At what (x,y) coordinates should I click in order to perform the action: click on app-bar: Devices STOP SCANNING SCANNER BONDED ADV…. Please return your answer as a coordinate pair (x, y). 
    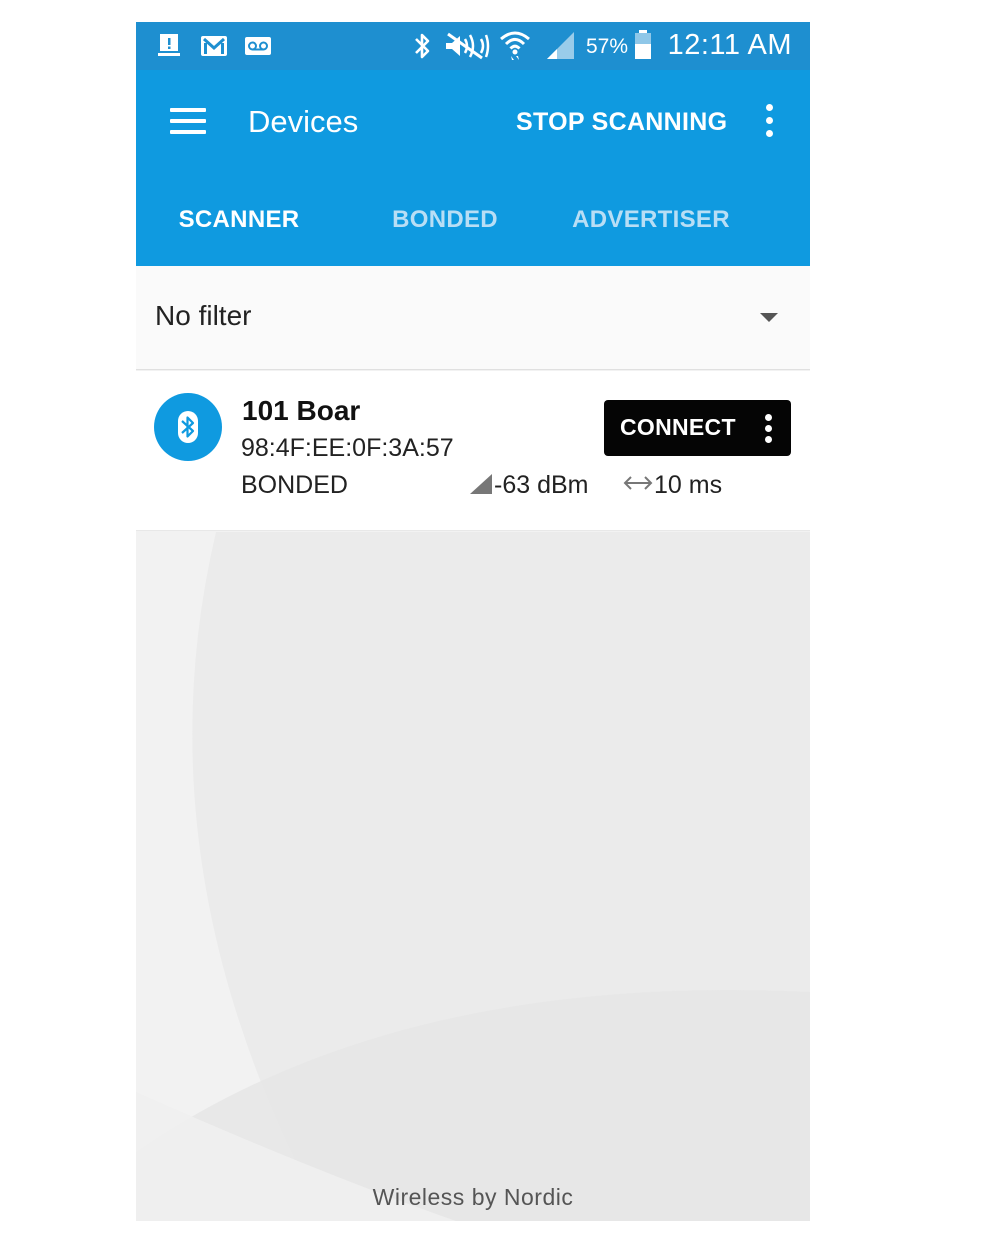
    Looking at the image, I should click on (473, 191).